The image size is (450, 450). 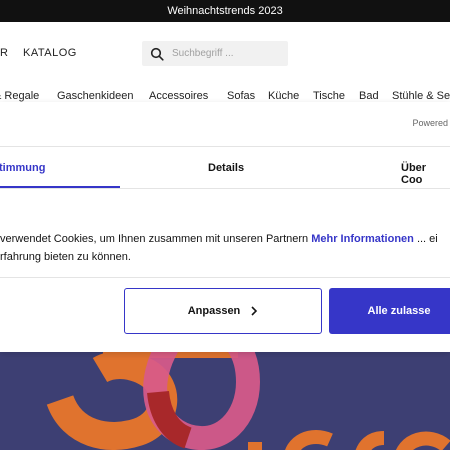 What do you see at coordinates (50, 53) in the screenshot?
I see `nav-link-katalog: KATALOG` at bounding box center [50, 53].